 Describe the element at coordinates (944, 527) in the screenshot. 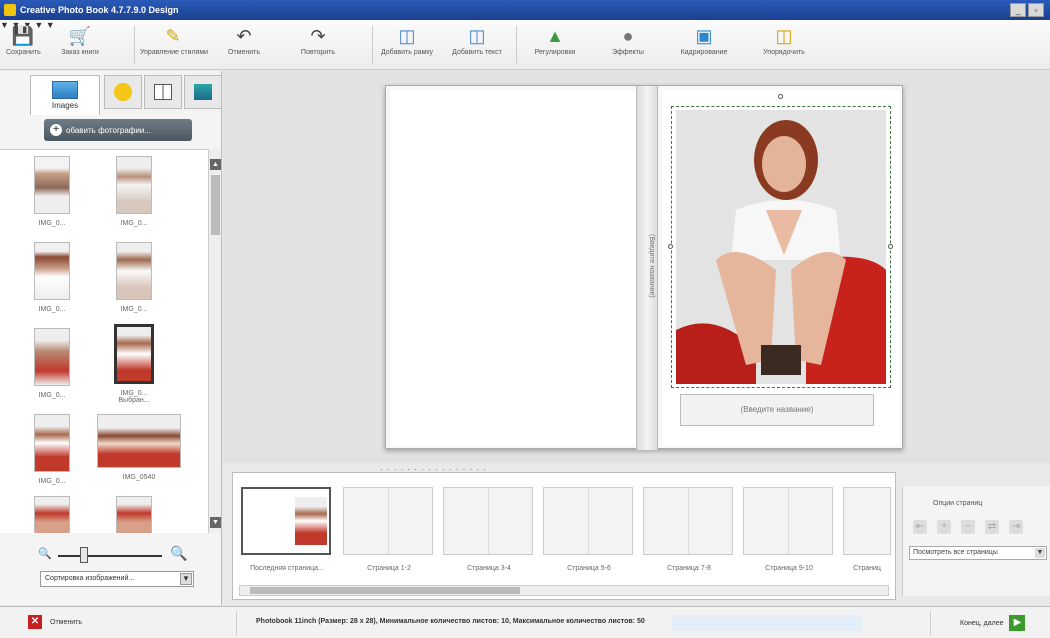

I see `page-add-icon: +` at that location.